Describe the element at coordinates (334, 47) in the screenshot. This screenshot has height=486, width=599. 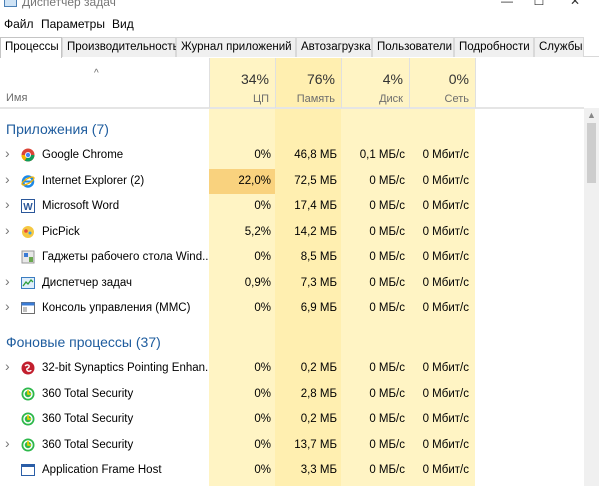
I see `tab-startup: Автозагрузка` at that location.